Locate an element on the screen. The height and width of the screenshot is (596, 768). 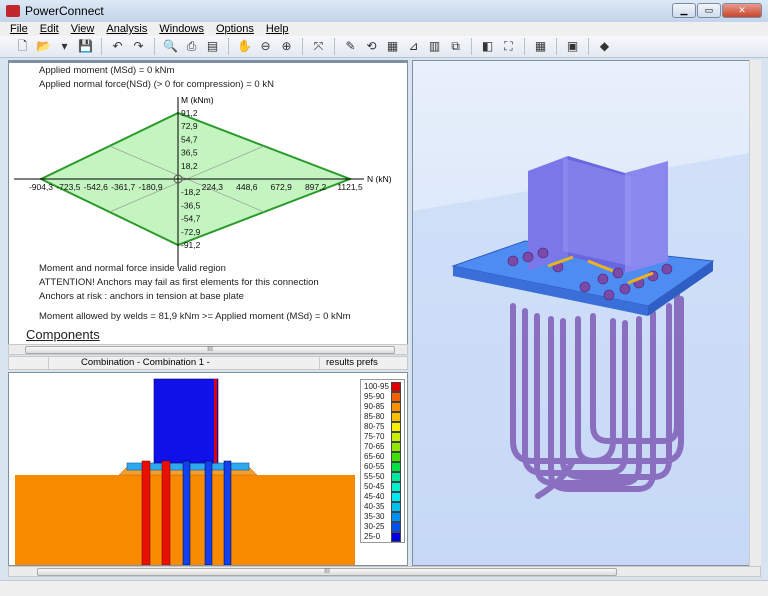
x-tick-label: 897,2 is located at coordinates (316, 187).